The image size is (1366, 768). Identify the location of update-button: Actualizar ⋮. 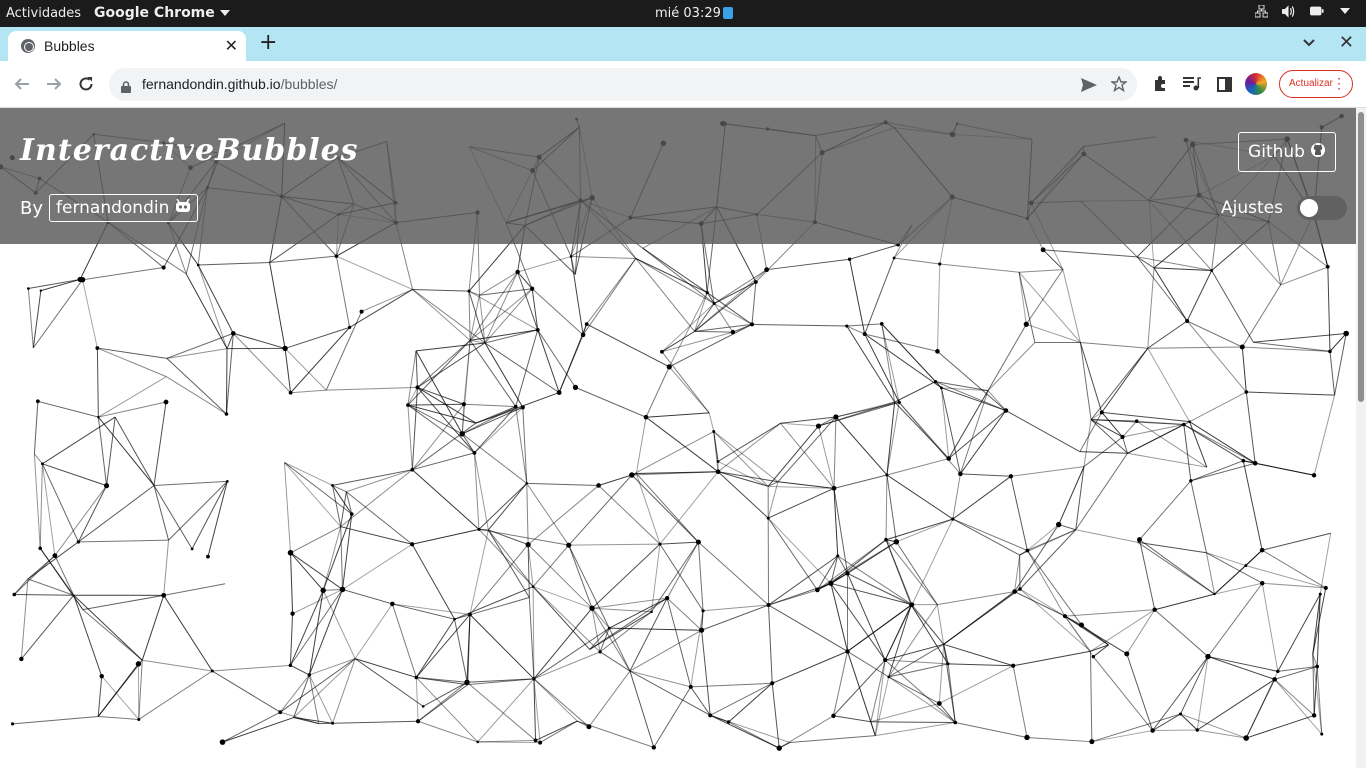
(1316, 84).